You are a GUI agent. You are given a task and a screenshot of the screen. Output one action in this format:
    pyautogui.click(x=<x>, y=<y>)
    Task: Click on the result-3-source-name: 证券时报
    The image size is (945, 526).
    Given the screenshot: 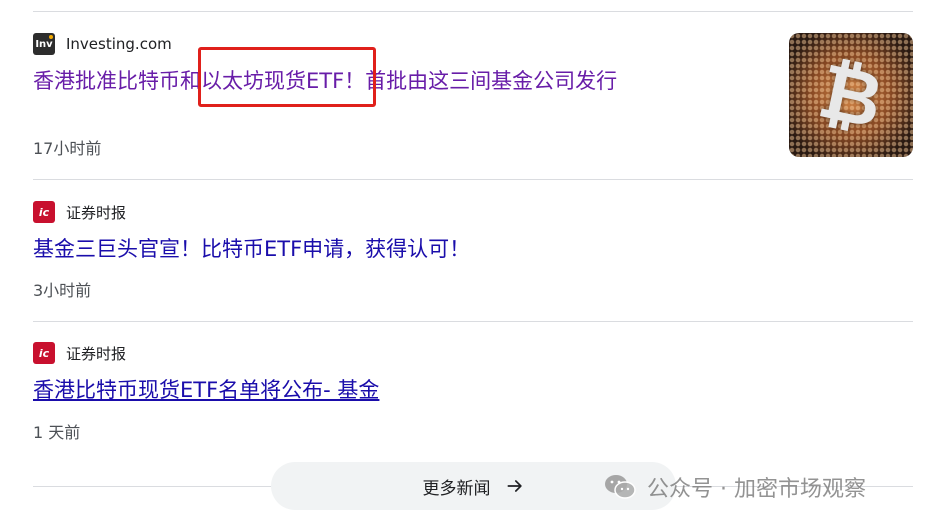 What is the action you would take?
    pyautogui.click(x=96, y=353)
    